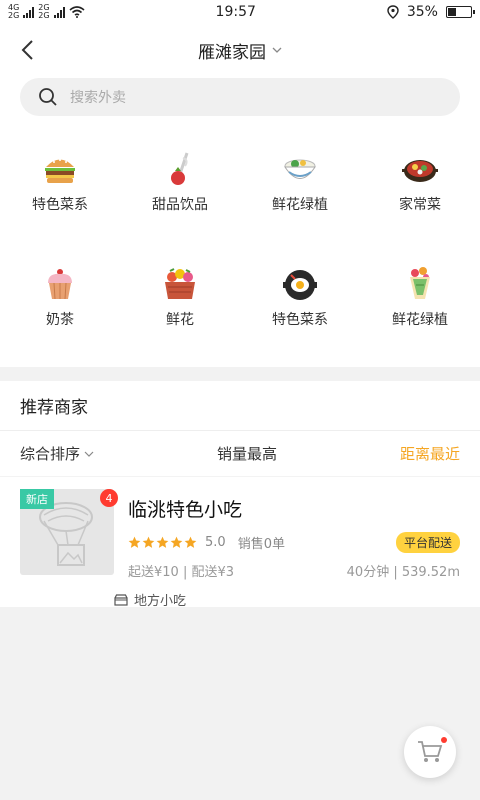 The height and width of the screenshot is (800, 480). I want to click on store-name: 临洮特色小吃, so click(185, 510).